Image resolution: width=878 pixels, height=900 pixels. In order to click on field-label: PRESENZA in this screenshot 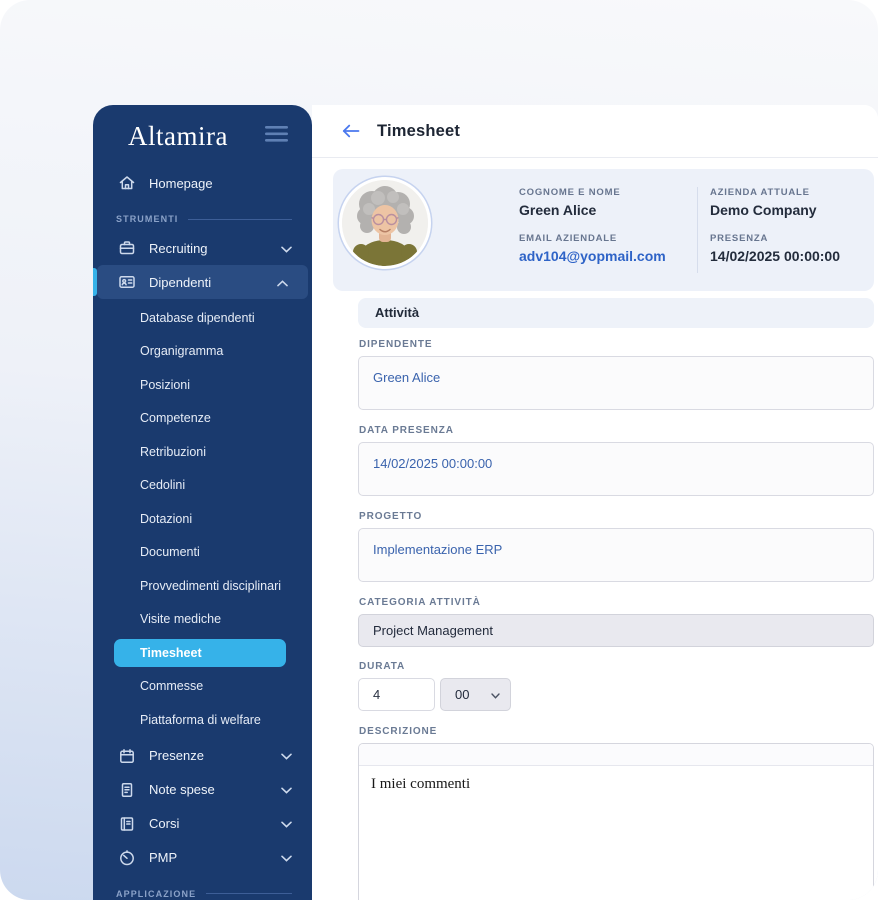, I will do `click(739, 238)`.